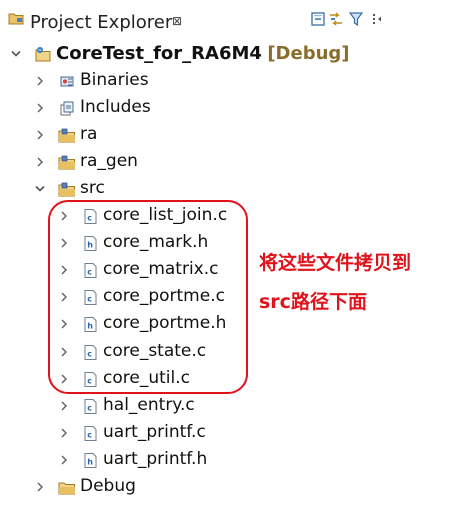  I want to click on close-icon: ⊠, so click(177, 21).